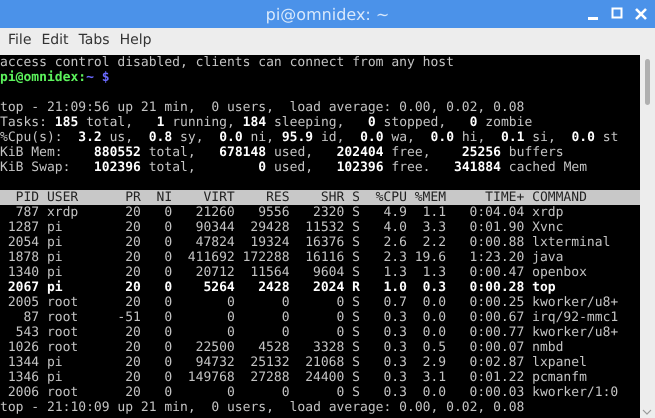 The height and width of the screenshot is (418, 655). Describe the element at coordinates (324, 377) in the screenshot. I see `table-cell-text: 24400` at that location.